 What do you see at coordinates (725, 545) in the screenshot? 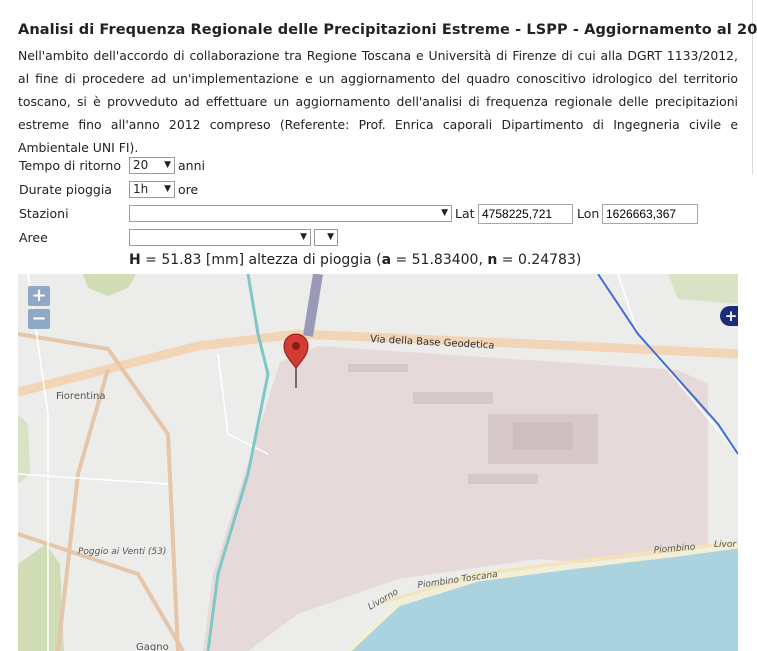
I see `map-label-livo: Livor` at bounding box center [725, 545].